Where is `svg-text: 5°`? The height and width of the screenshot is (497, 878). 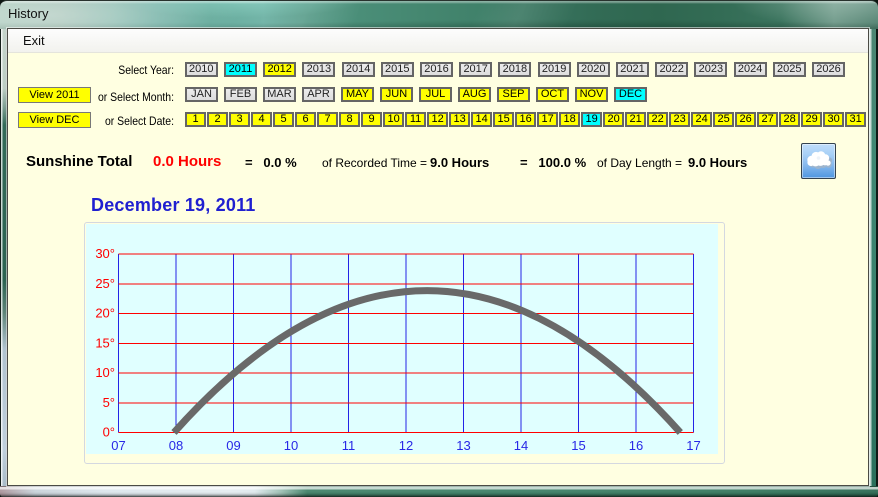 svg-text: 5° is located at coordinates (109, 402).